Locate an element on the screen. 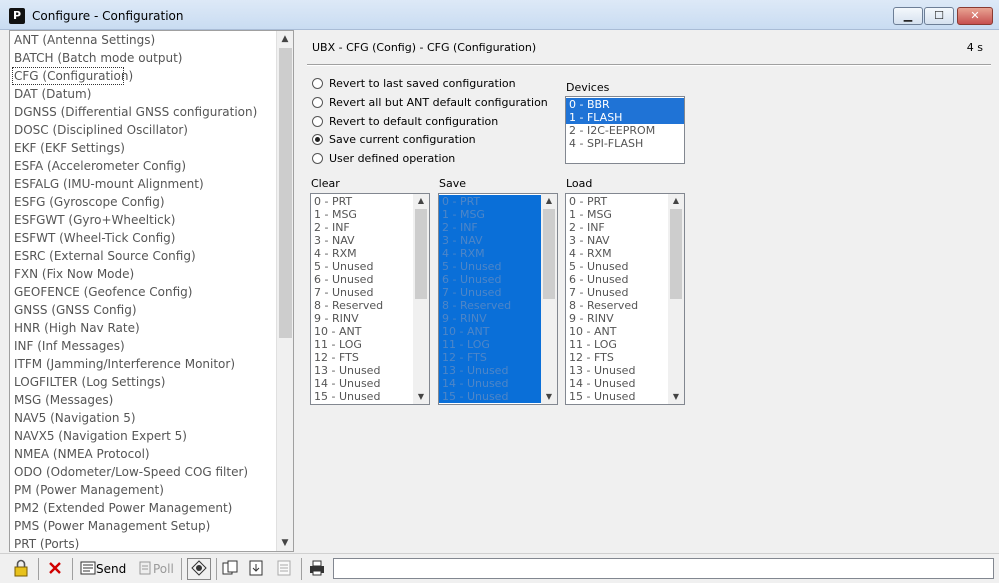  list-item: MSG (Messages) is located at coordinates (144, 400).